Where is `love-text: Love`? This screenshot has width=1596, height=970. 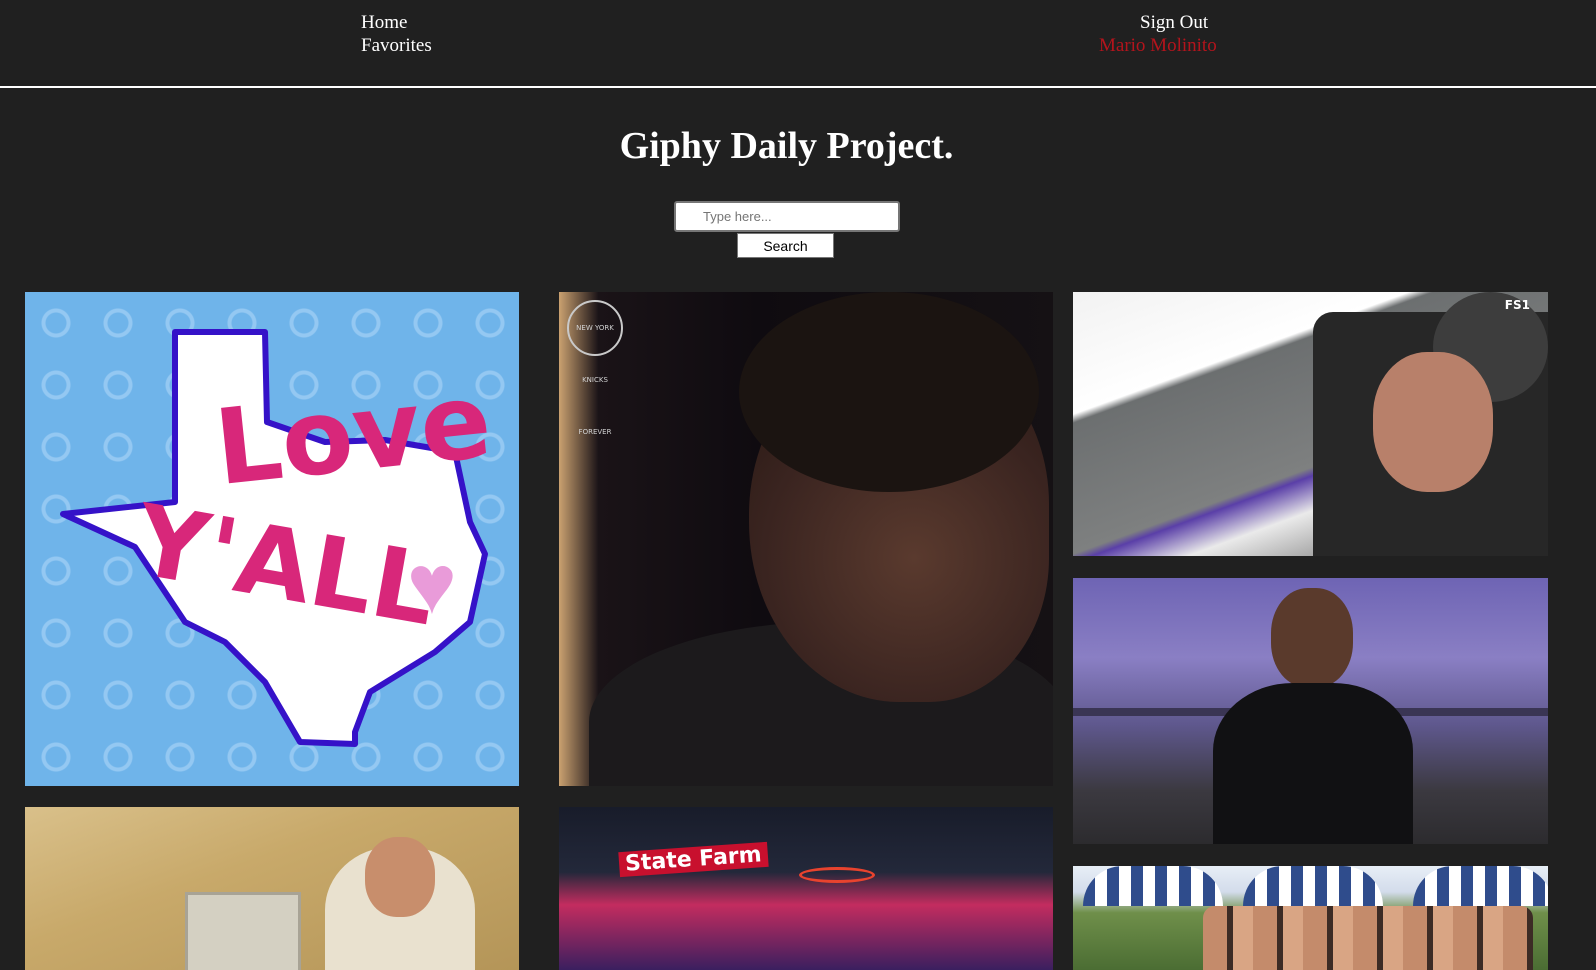 love-text: Love is located at coordinates (353, 434).